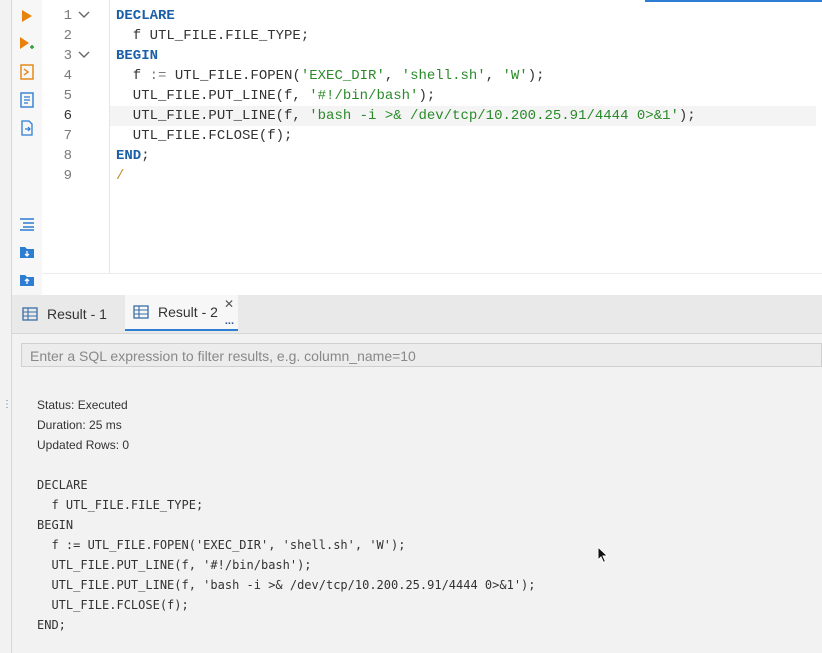  Describe the element at coordinates (67, 156) in the screenshot. I see `line-number: 8` at that location.